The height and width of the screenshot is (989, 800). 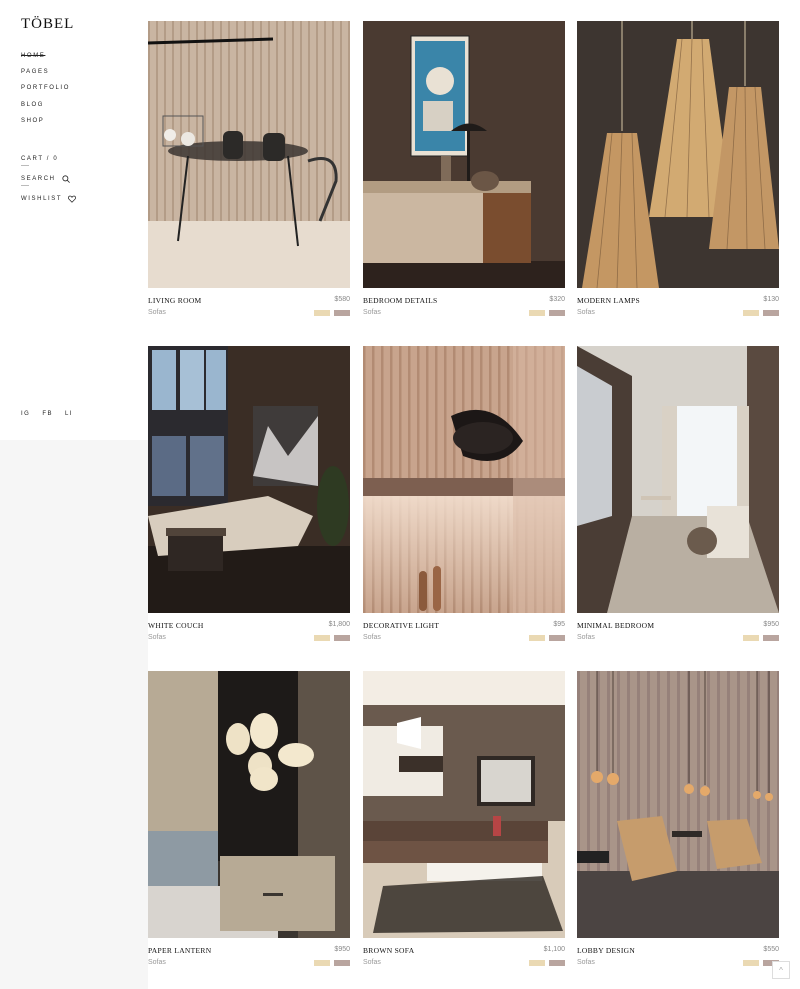 What do you see at coordinates (554, 949) in the screenshot?
I see `product-price: $1,100` at bounding box center [554, 949].